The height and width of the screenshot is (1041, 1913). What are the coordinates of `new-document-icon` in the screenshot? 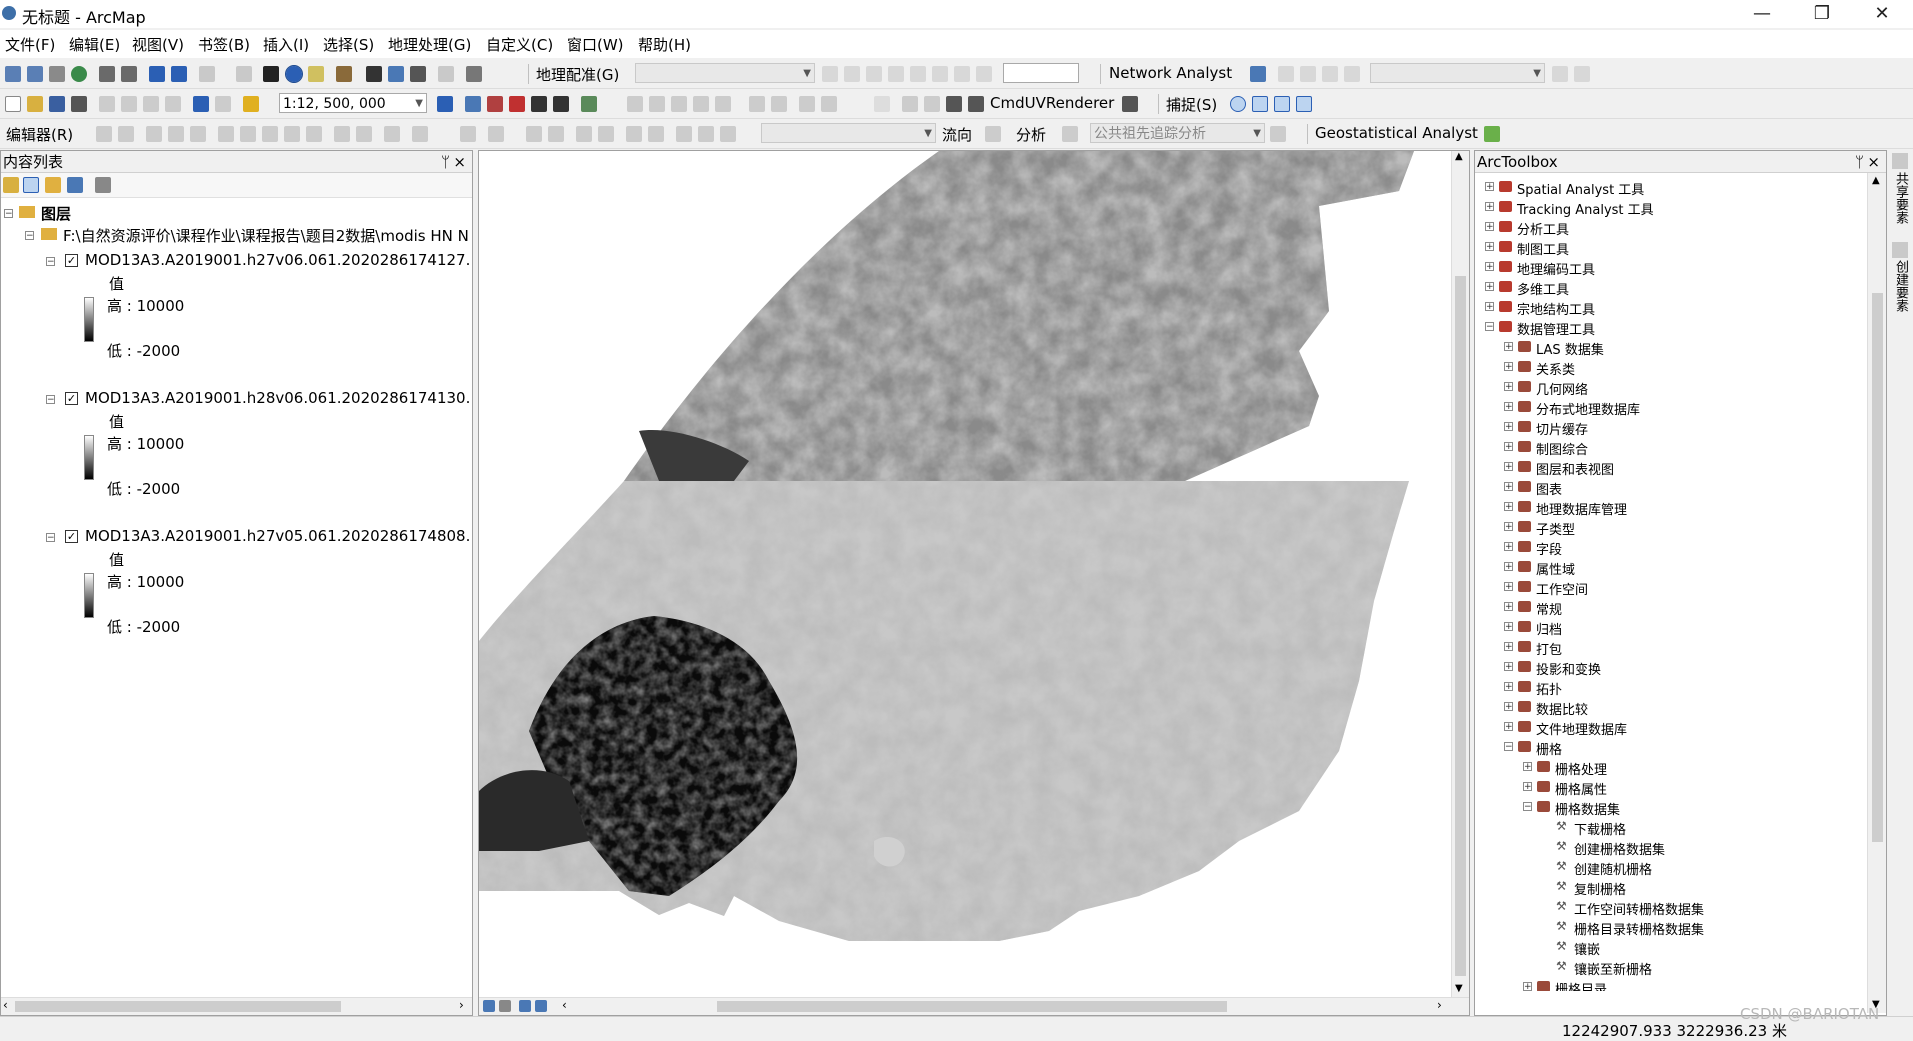 It's located at (13, 104).